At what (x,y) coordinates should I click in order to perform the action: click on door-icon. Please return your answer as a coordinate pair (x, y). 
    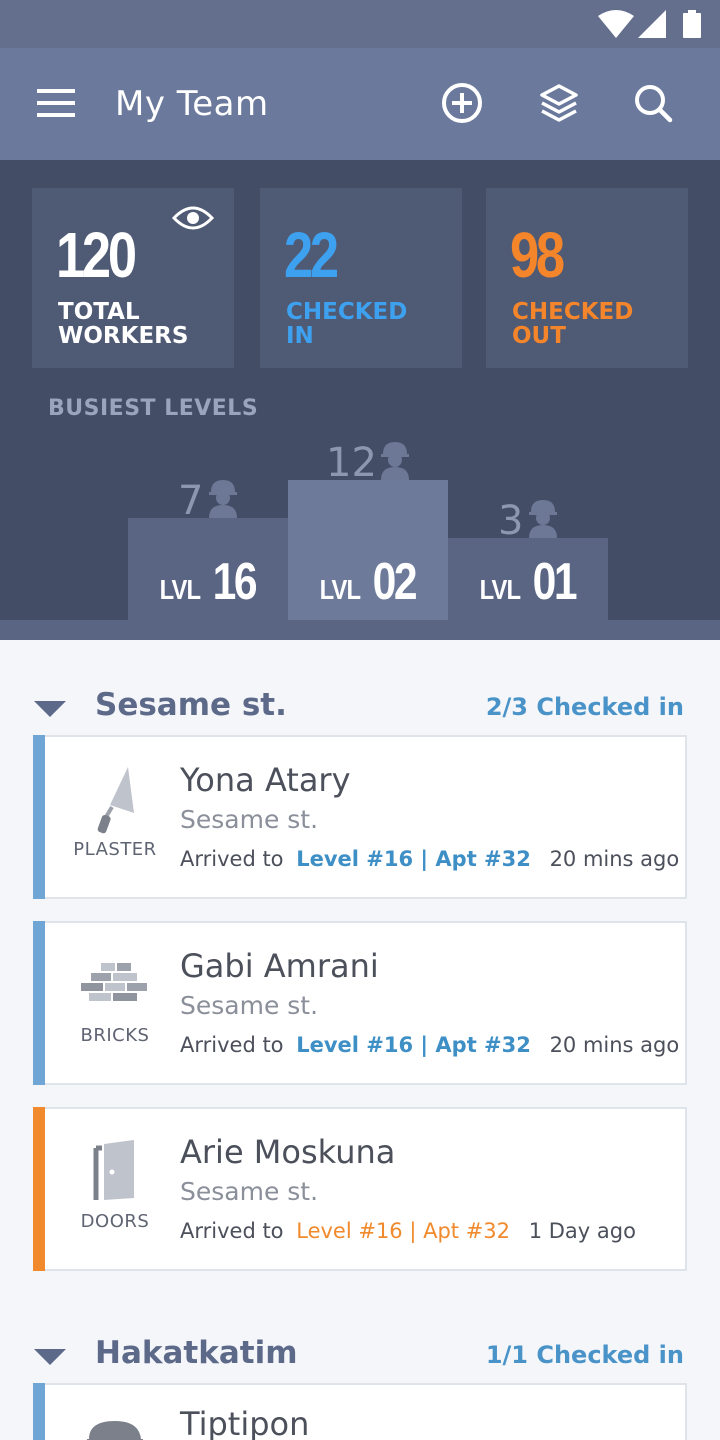
    Looking at the image, I should click on (115, 1172).